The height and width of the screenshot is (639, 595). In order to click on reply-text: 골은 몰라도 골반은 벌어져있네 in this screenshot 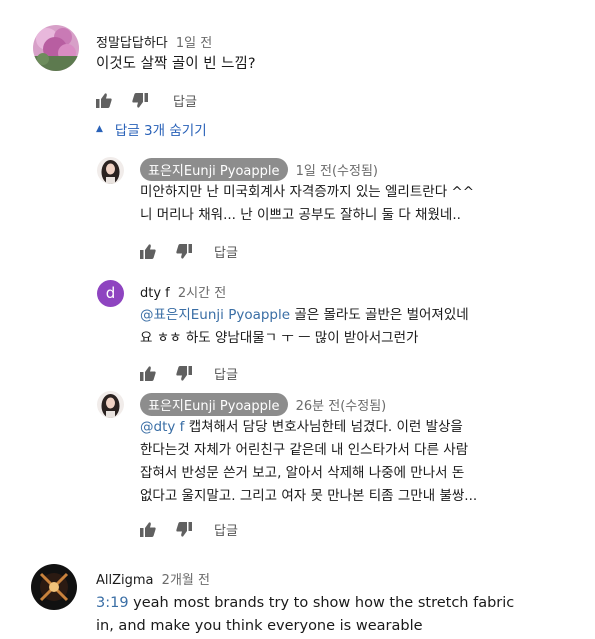, I will do `click(379, 315)`.